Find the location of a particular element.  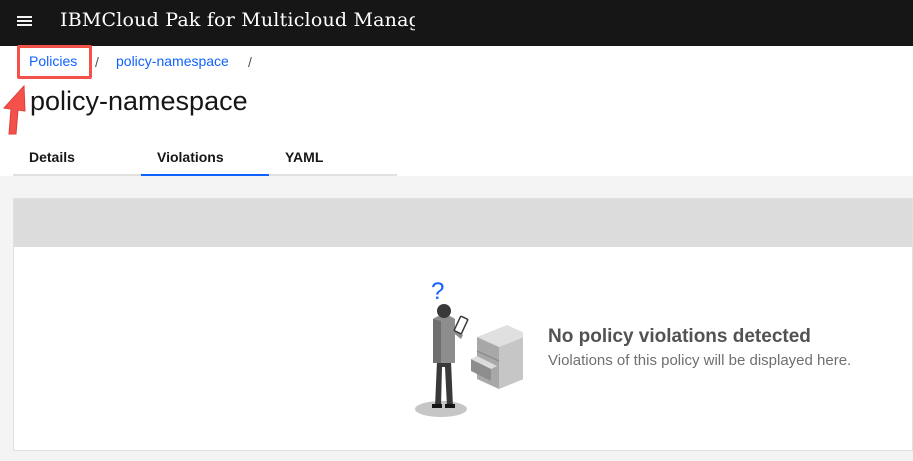

tab-list: Details Violations YAML is located at coordinates (205, 158).